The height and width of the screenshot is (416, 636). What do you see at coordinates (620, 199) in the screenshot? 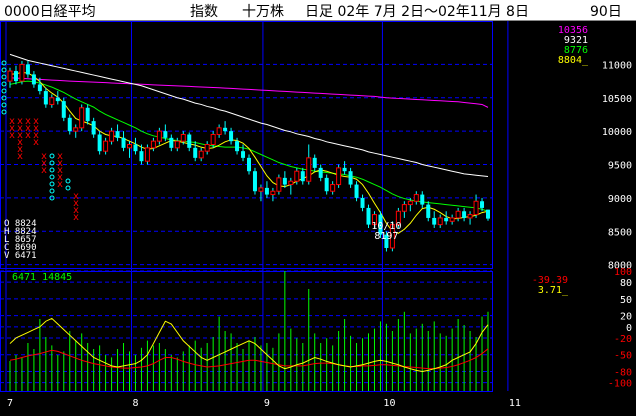
I see `price-tick-label: 9000` at bounding box center [620, 199].